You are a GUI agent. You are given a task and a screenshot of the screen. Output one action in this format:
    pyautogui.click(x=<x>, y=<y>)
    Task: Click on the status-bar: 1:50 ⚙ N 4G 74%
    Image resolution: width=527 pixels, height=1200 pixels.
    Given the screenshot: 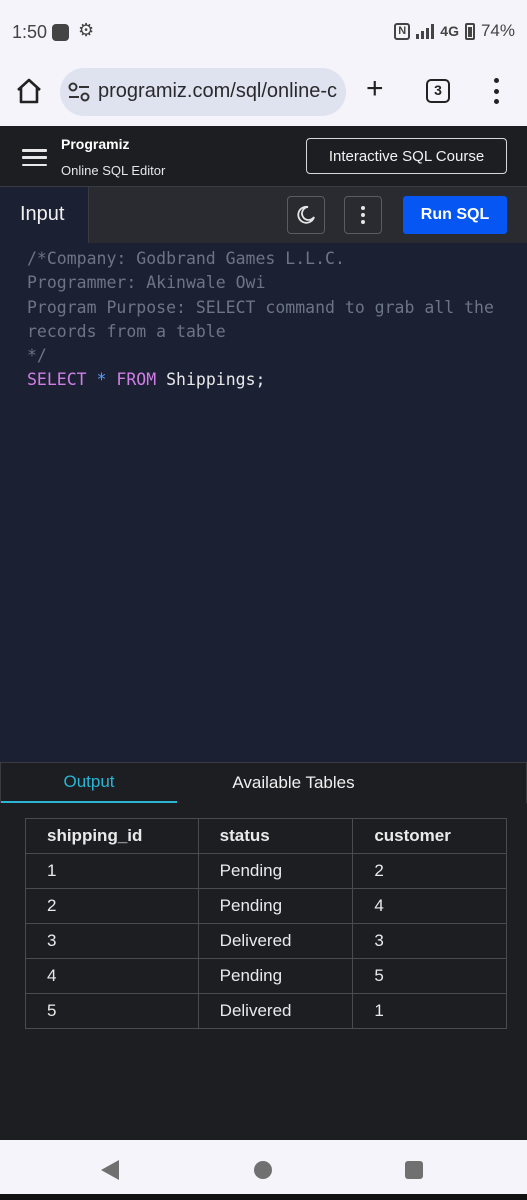 What is the action you would take?
    pyautogui.click(x=263, y=32)
    